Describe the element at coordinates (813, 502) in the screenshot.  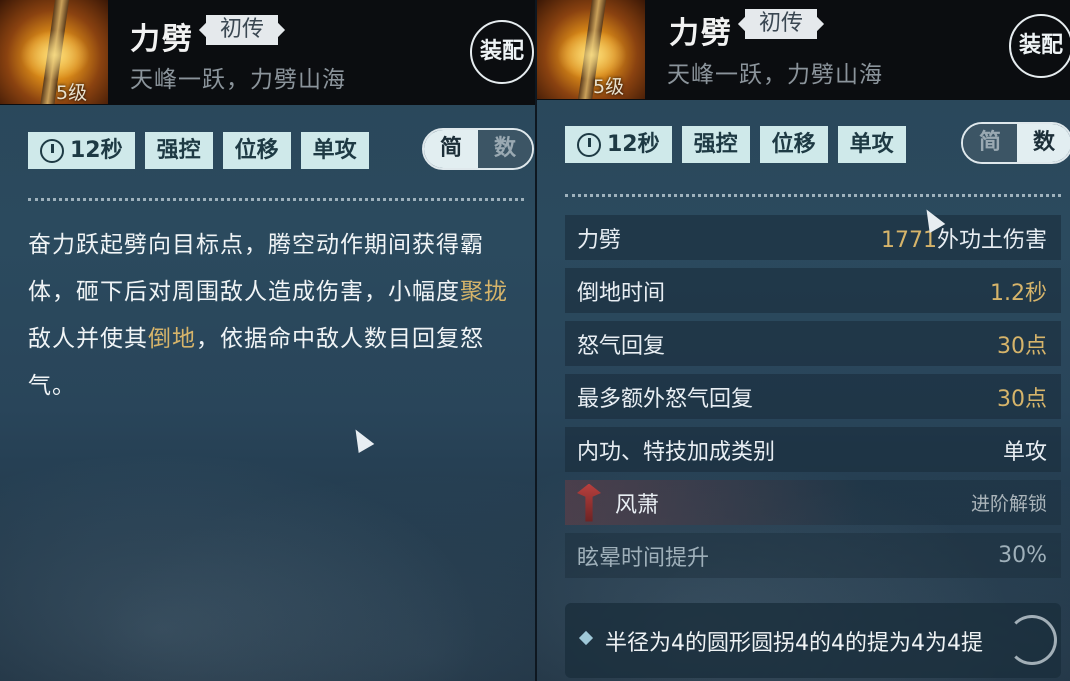
I see `school-bonus-header: 风萧 进阶解锁` at that location.